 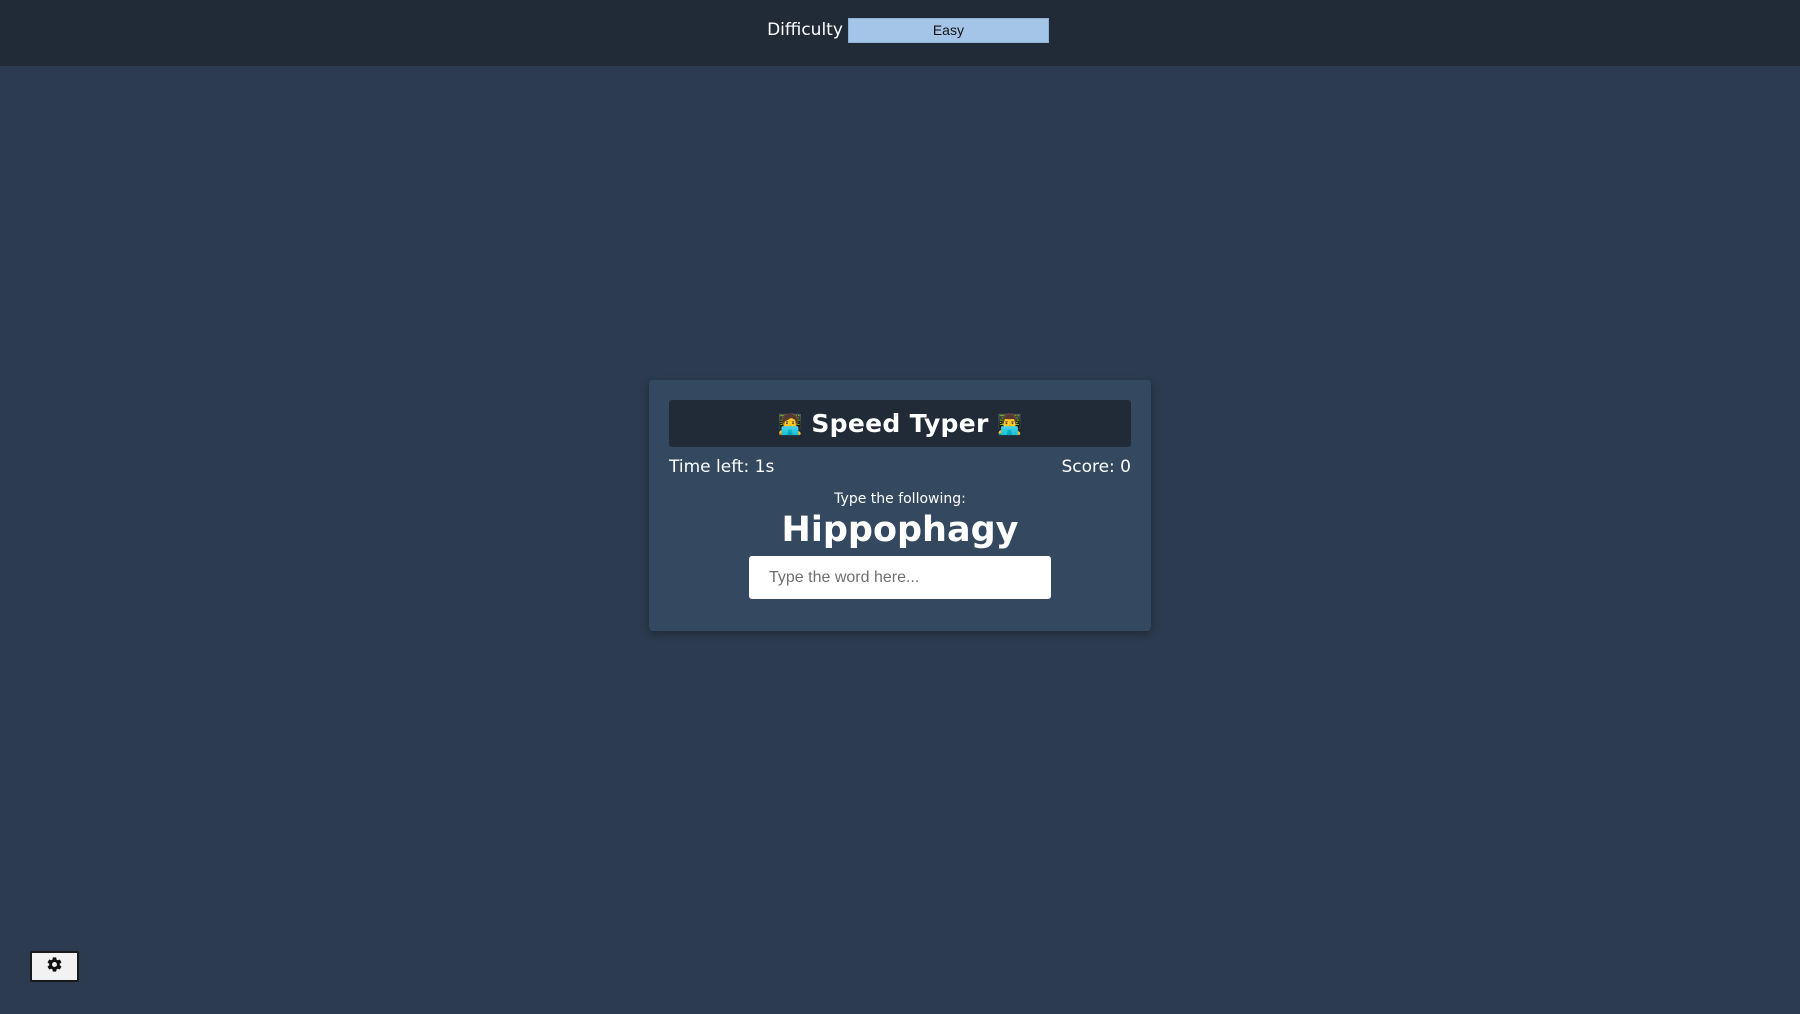 What do you see at coordinates (1010, 423) in the screenshot?
I see `technologist-icon-right: 👨‍💻` at bounding box center [1010, 423].